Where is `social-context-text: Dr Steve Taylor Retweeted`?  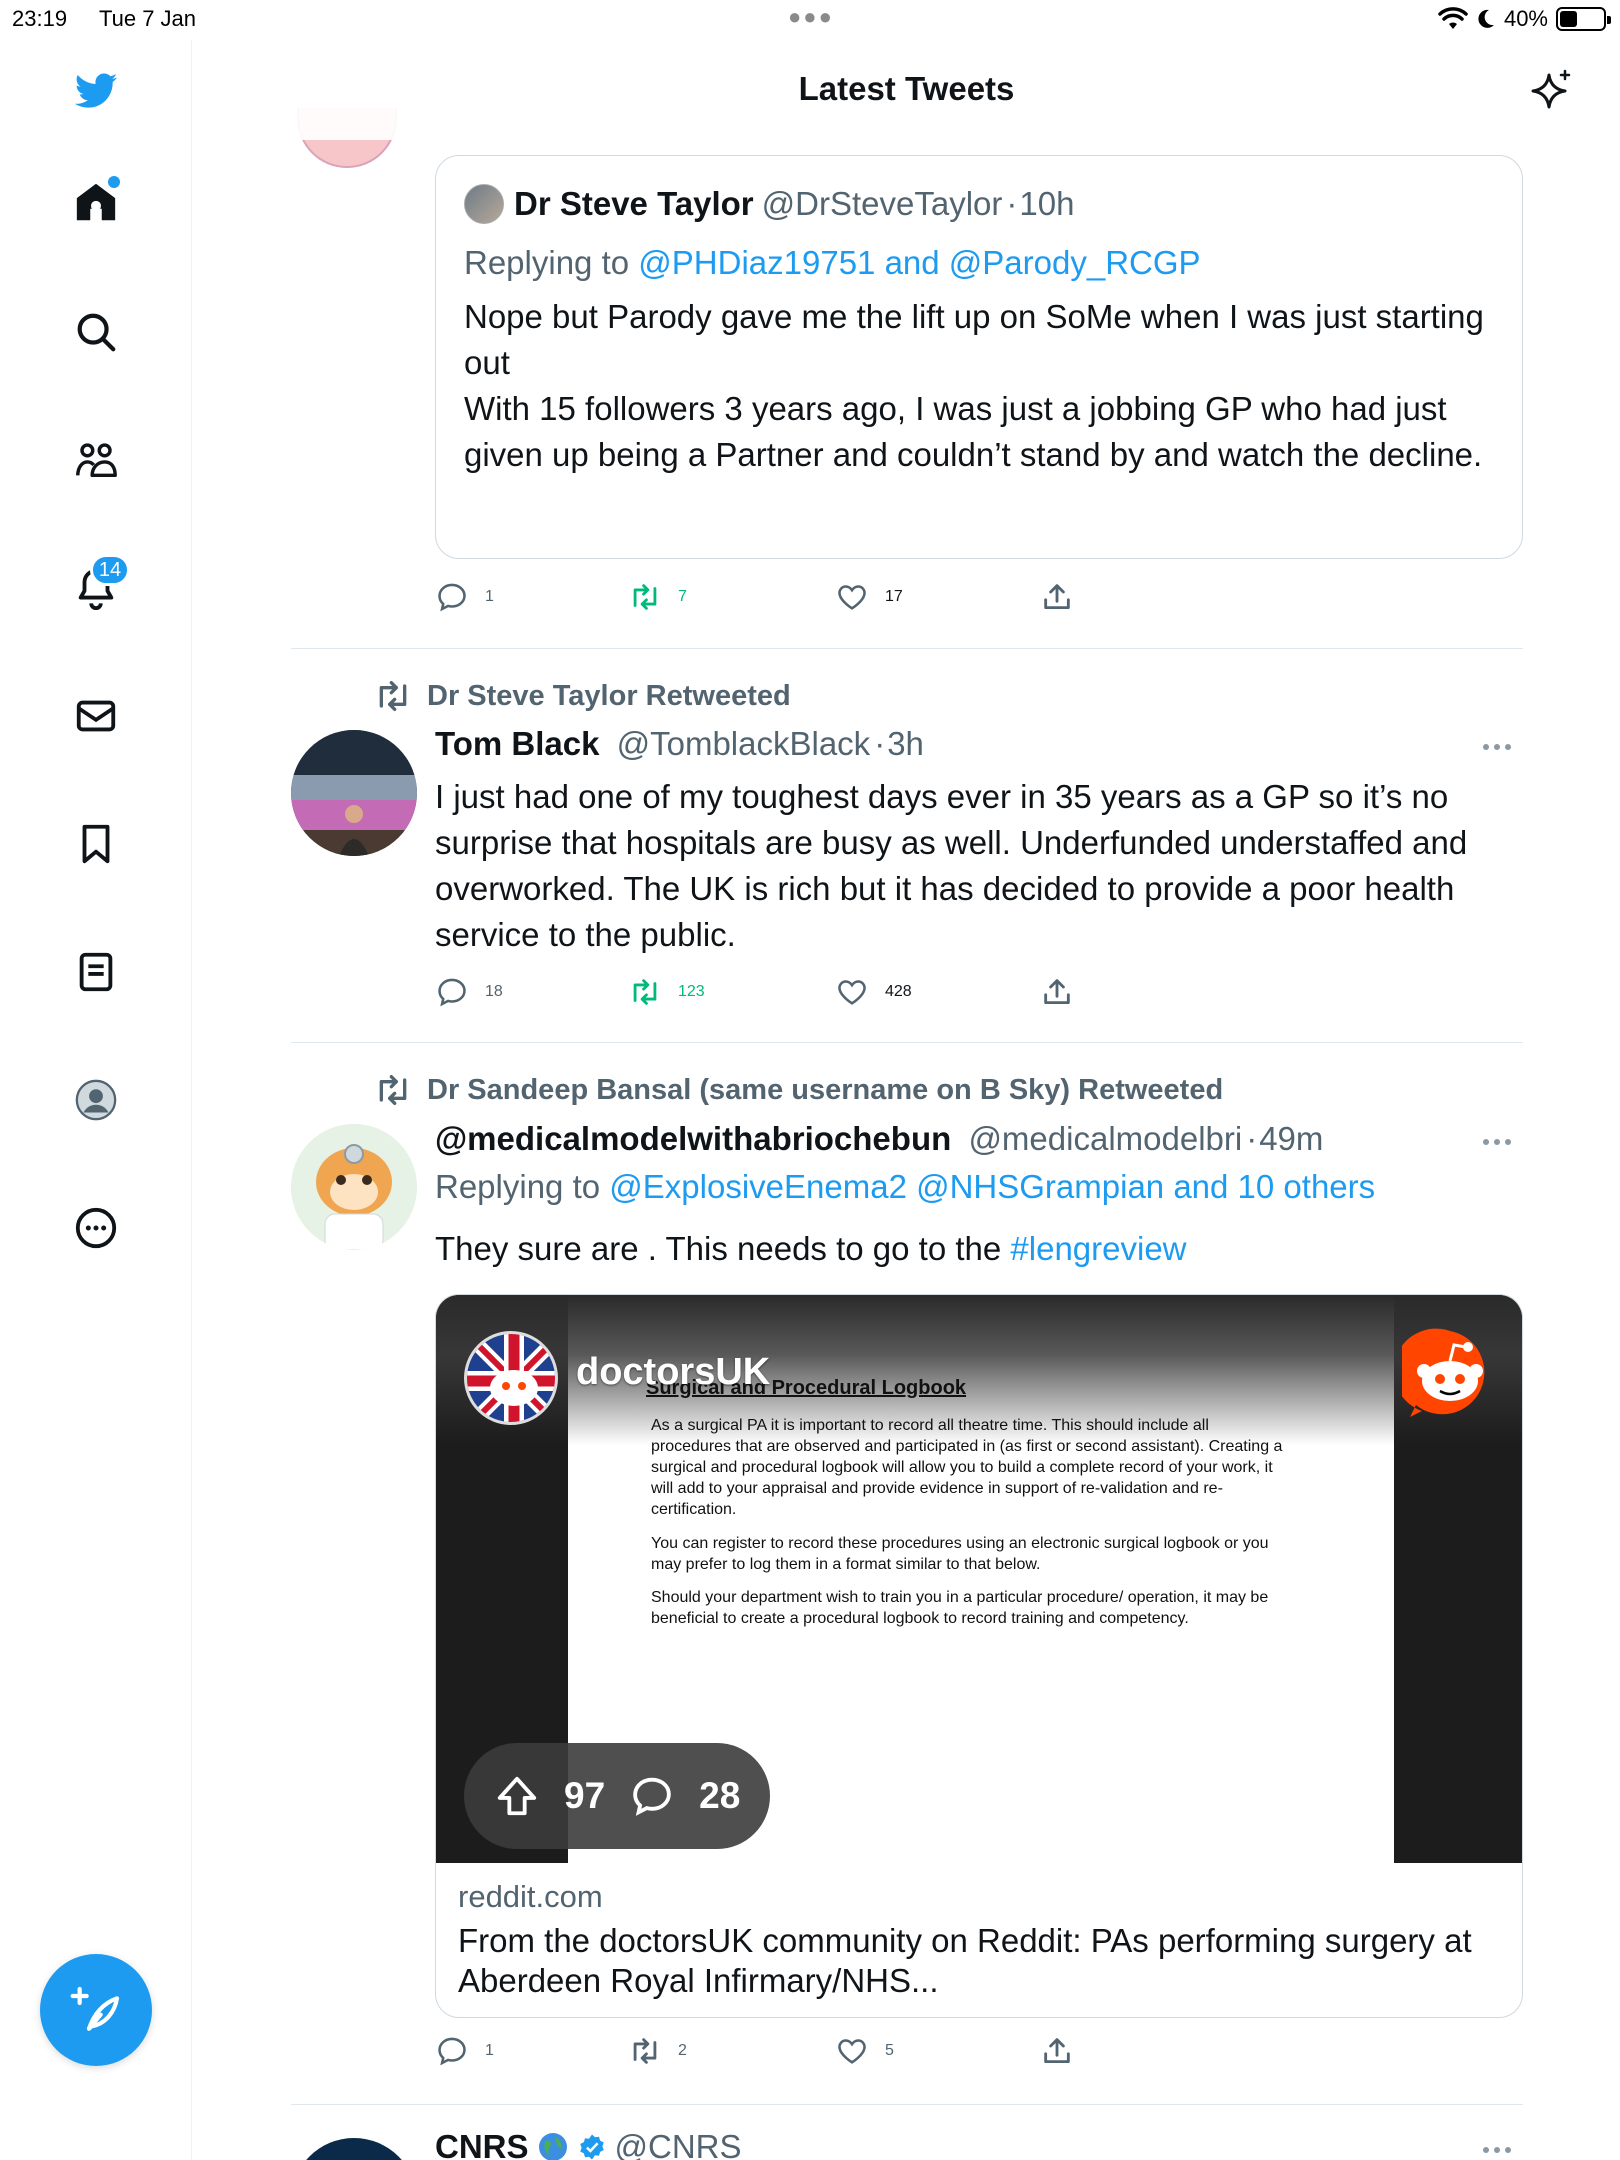
social-context-text: Dr Steve Taylor Retweeted is located at coordinates (609, 695).